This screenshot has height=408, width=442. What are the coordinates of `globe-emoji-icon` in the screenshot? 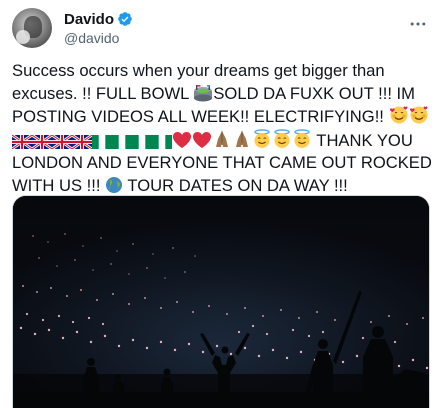 It's located at (114, 184).